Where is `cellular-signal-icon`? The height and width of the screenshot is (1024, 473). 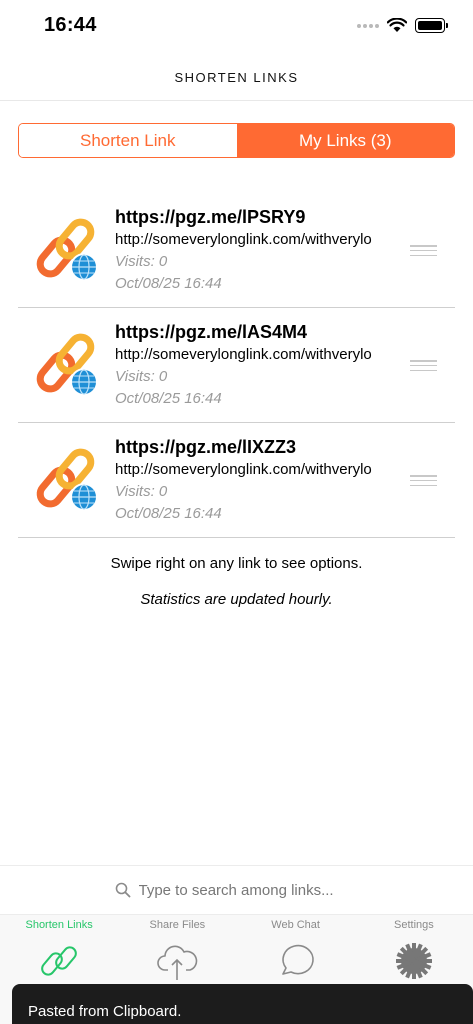 cellular-signal-icon is located at coordinates (368, 25).